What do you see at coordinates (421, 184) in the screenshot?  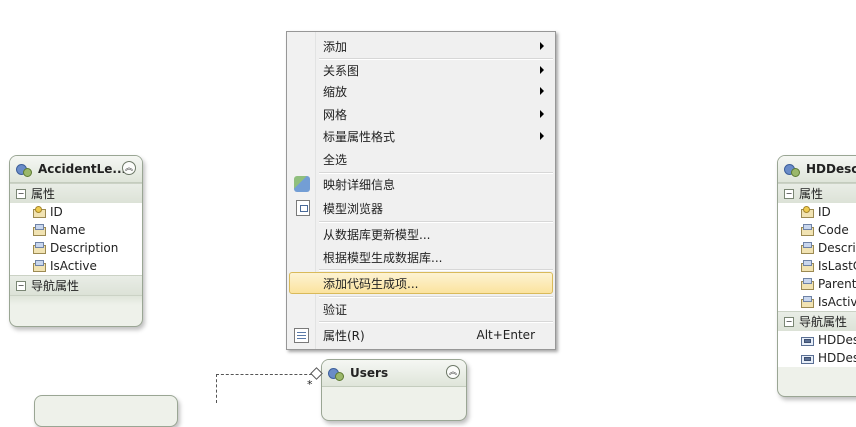 I see `menu-item-mapping-details: 映射详细信息` at bounding box center [421, 184].